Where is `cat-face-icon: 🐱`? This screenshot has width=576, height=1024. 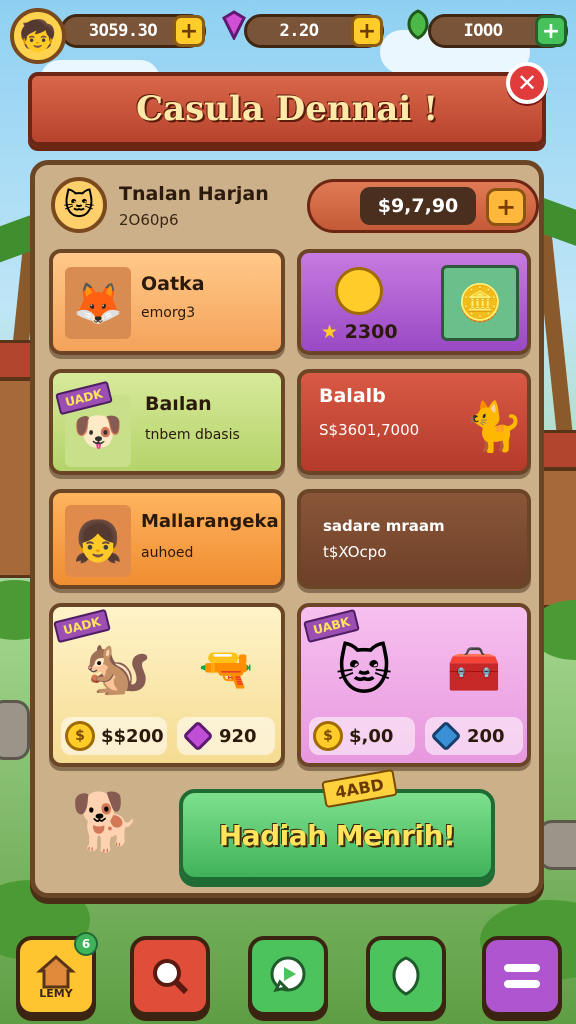
cat-face-icon: 🐱 is located at coordinates (79, 205).